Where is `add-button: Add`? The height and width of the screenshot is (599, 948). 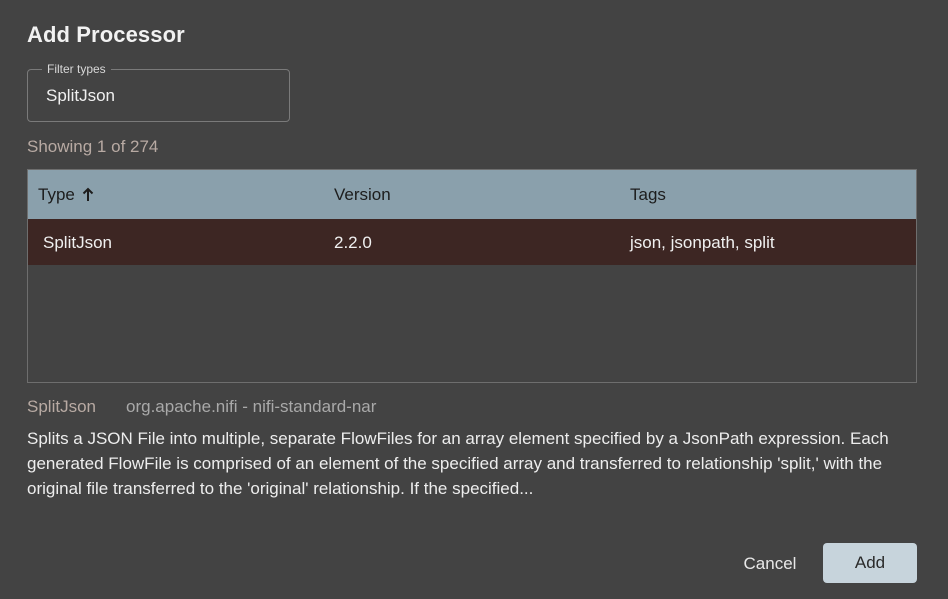
add-button: Add is located at coordinates (870, 563).